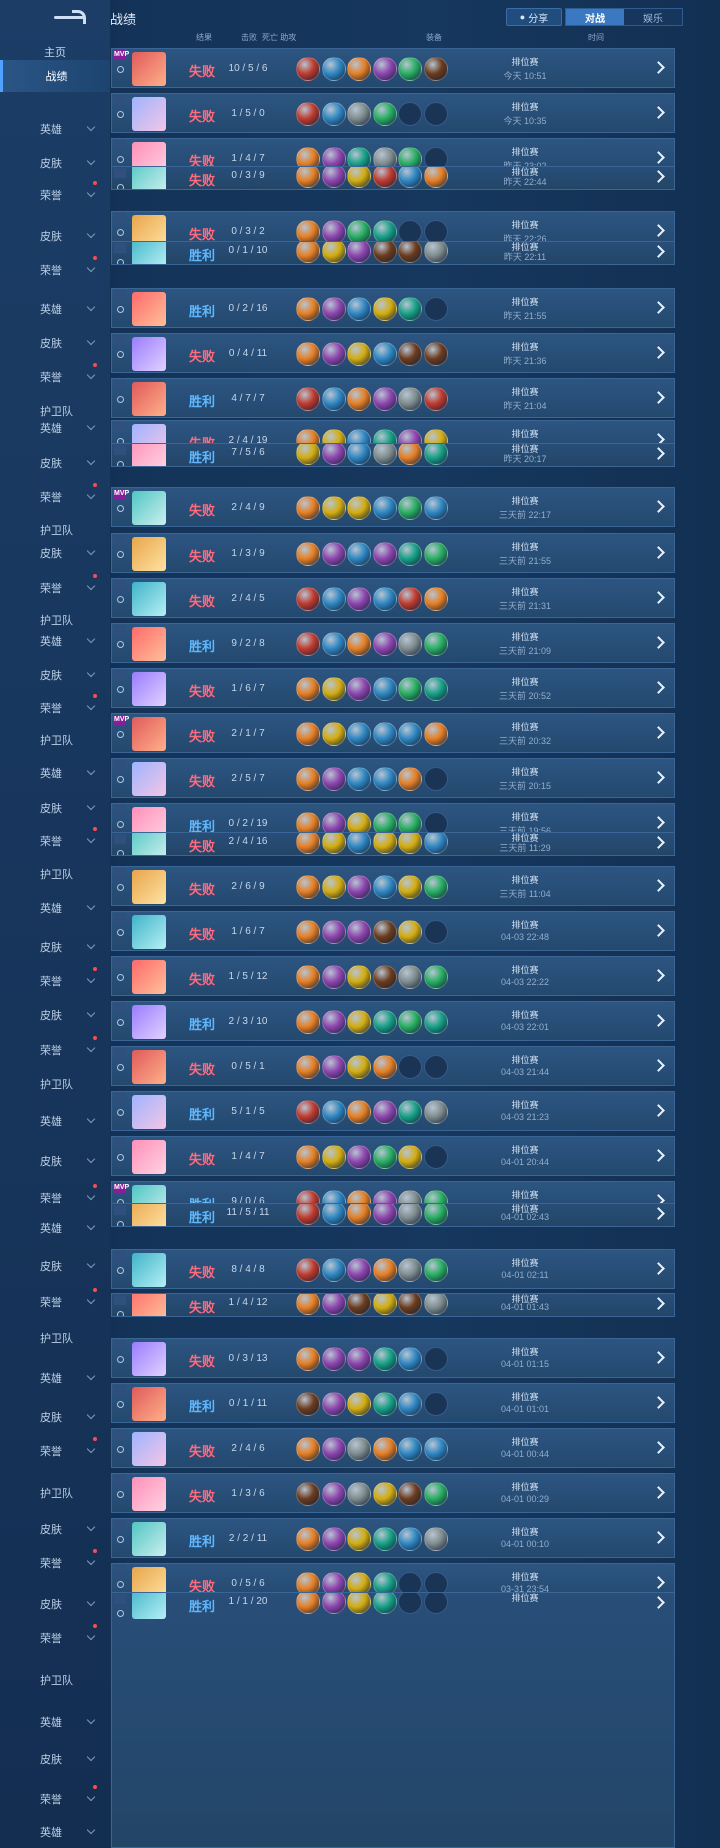 The height and width of the screenshot is (1848, 720). What do you see at coordinates (393, 68) in the screenshot?
I see `match-row: MVP 失败 10 / 5 / 6 排位赛 今天 10:51` at bounding box center [393, 68].